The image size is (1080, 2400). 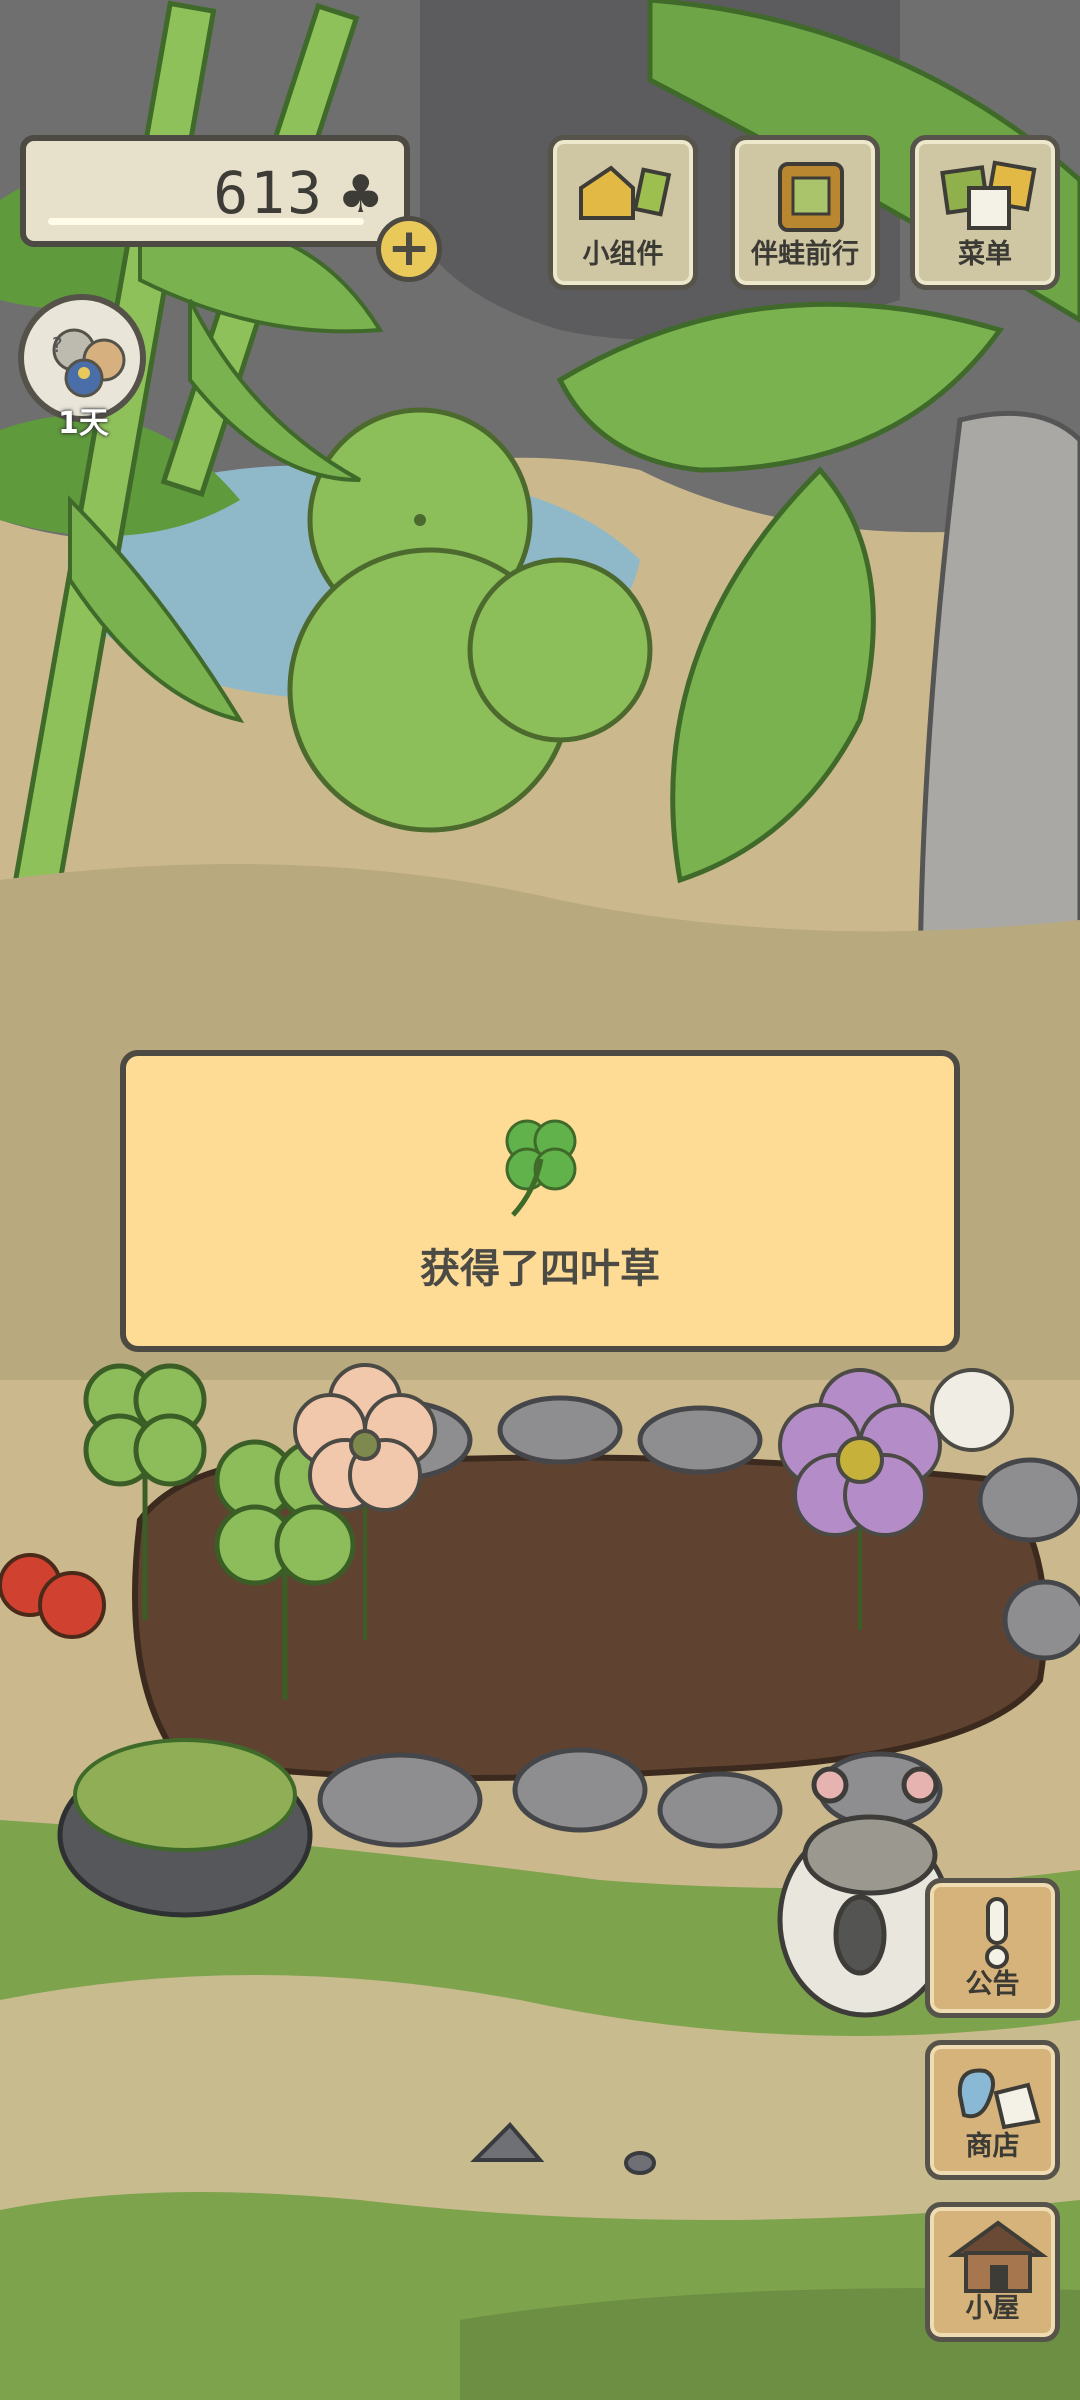 What do you see at coordinates (999, 2099) in the screenshot?
I see `shop-icon` at bounding box center [999, 2099].